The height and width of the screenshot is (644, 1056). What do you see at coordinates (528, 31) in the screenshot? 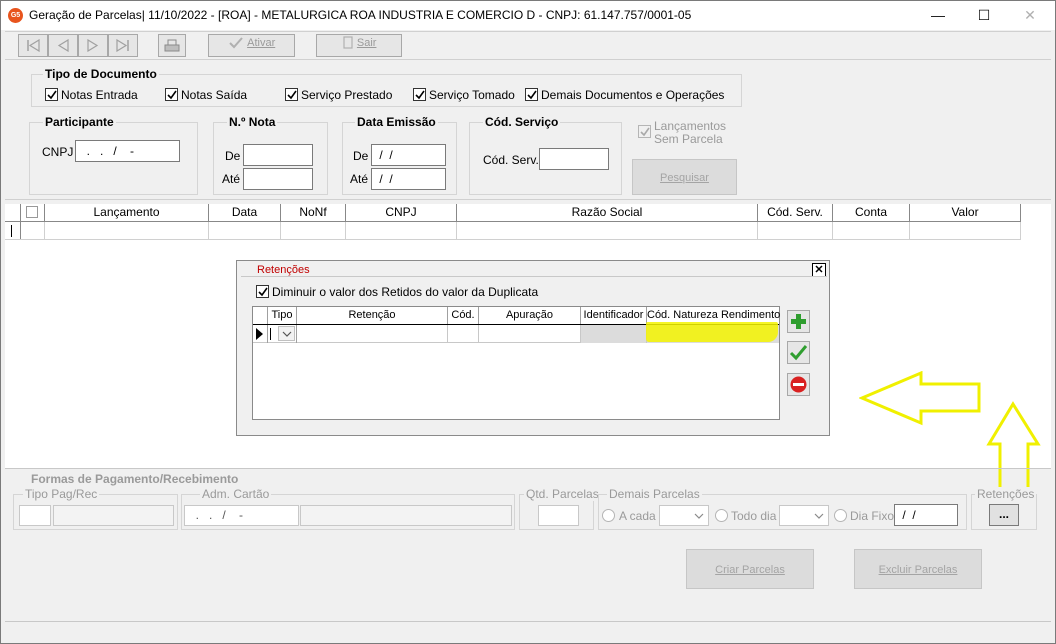
I see `toolbar-top-divider` at bounding box center [528, 31].